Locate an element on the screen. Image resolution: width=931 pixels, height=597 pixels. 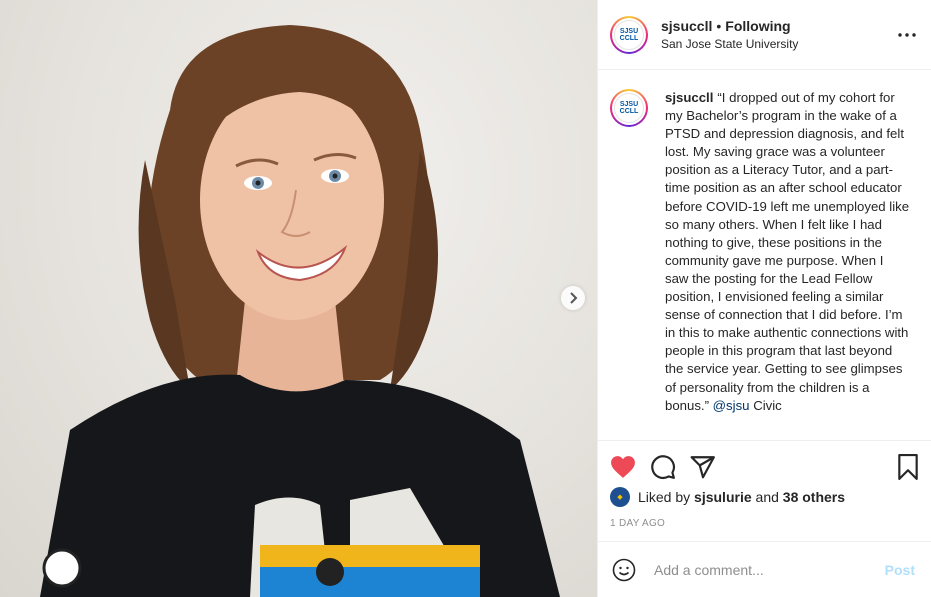
emoji-button is located at coordinates (626, 570).